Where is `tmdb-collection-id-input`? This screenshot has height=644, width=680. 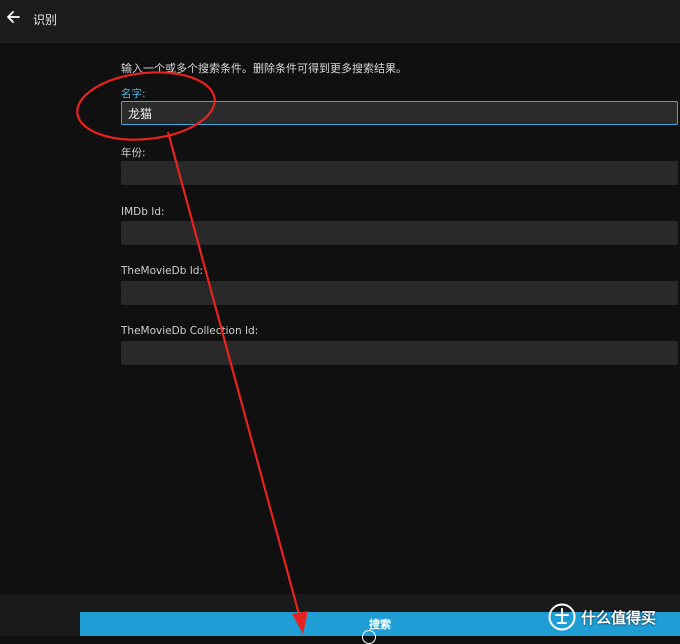
tmdb-collection-id-input is located at coordinates (399, 353).